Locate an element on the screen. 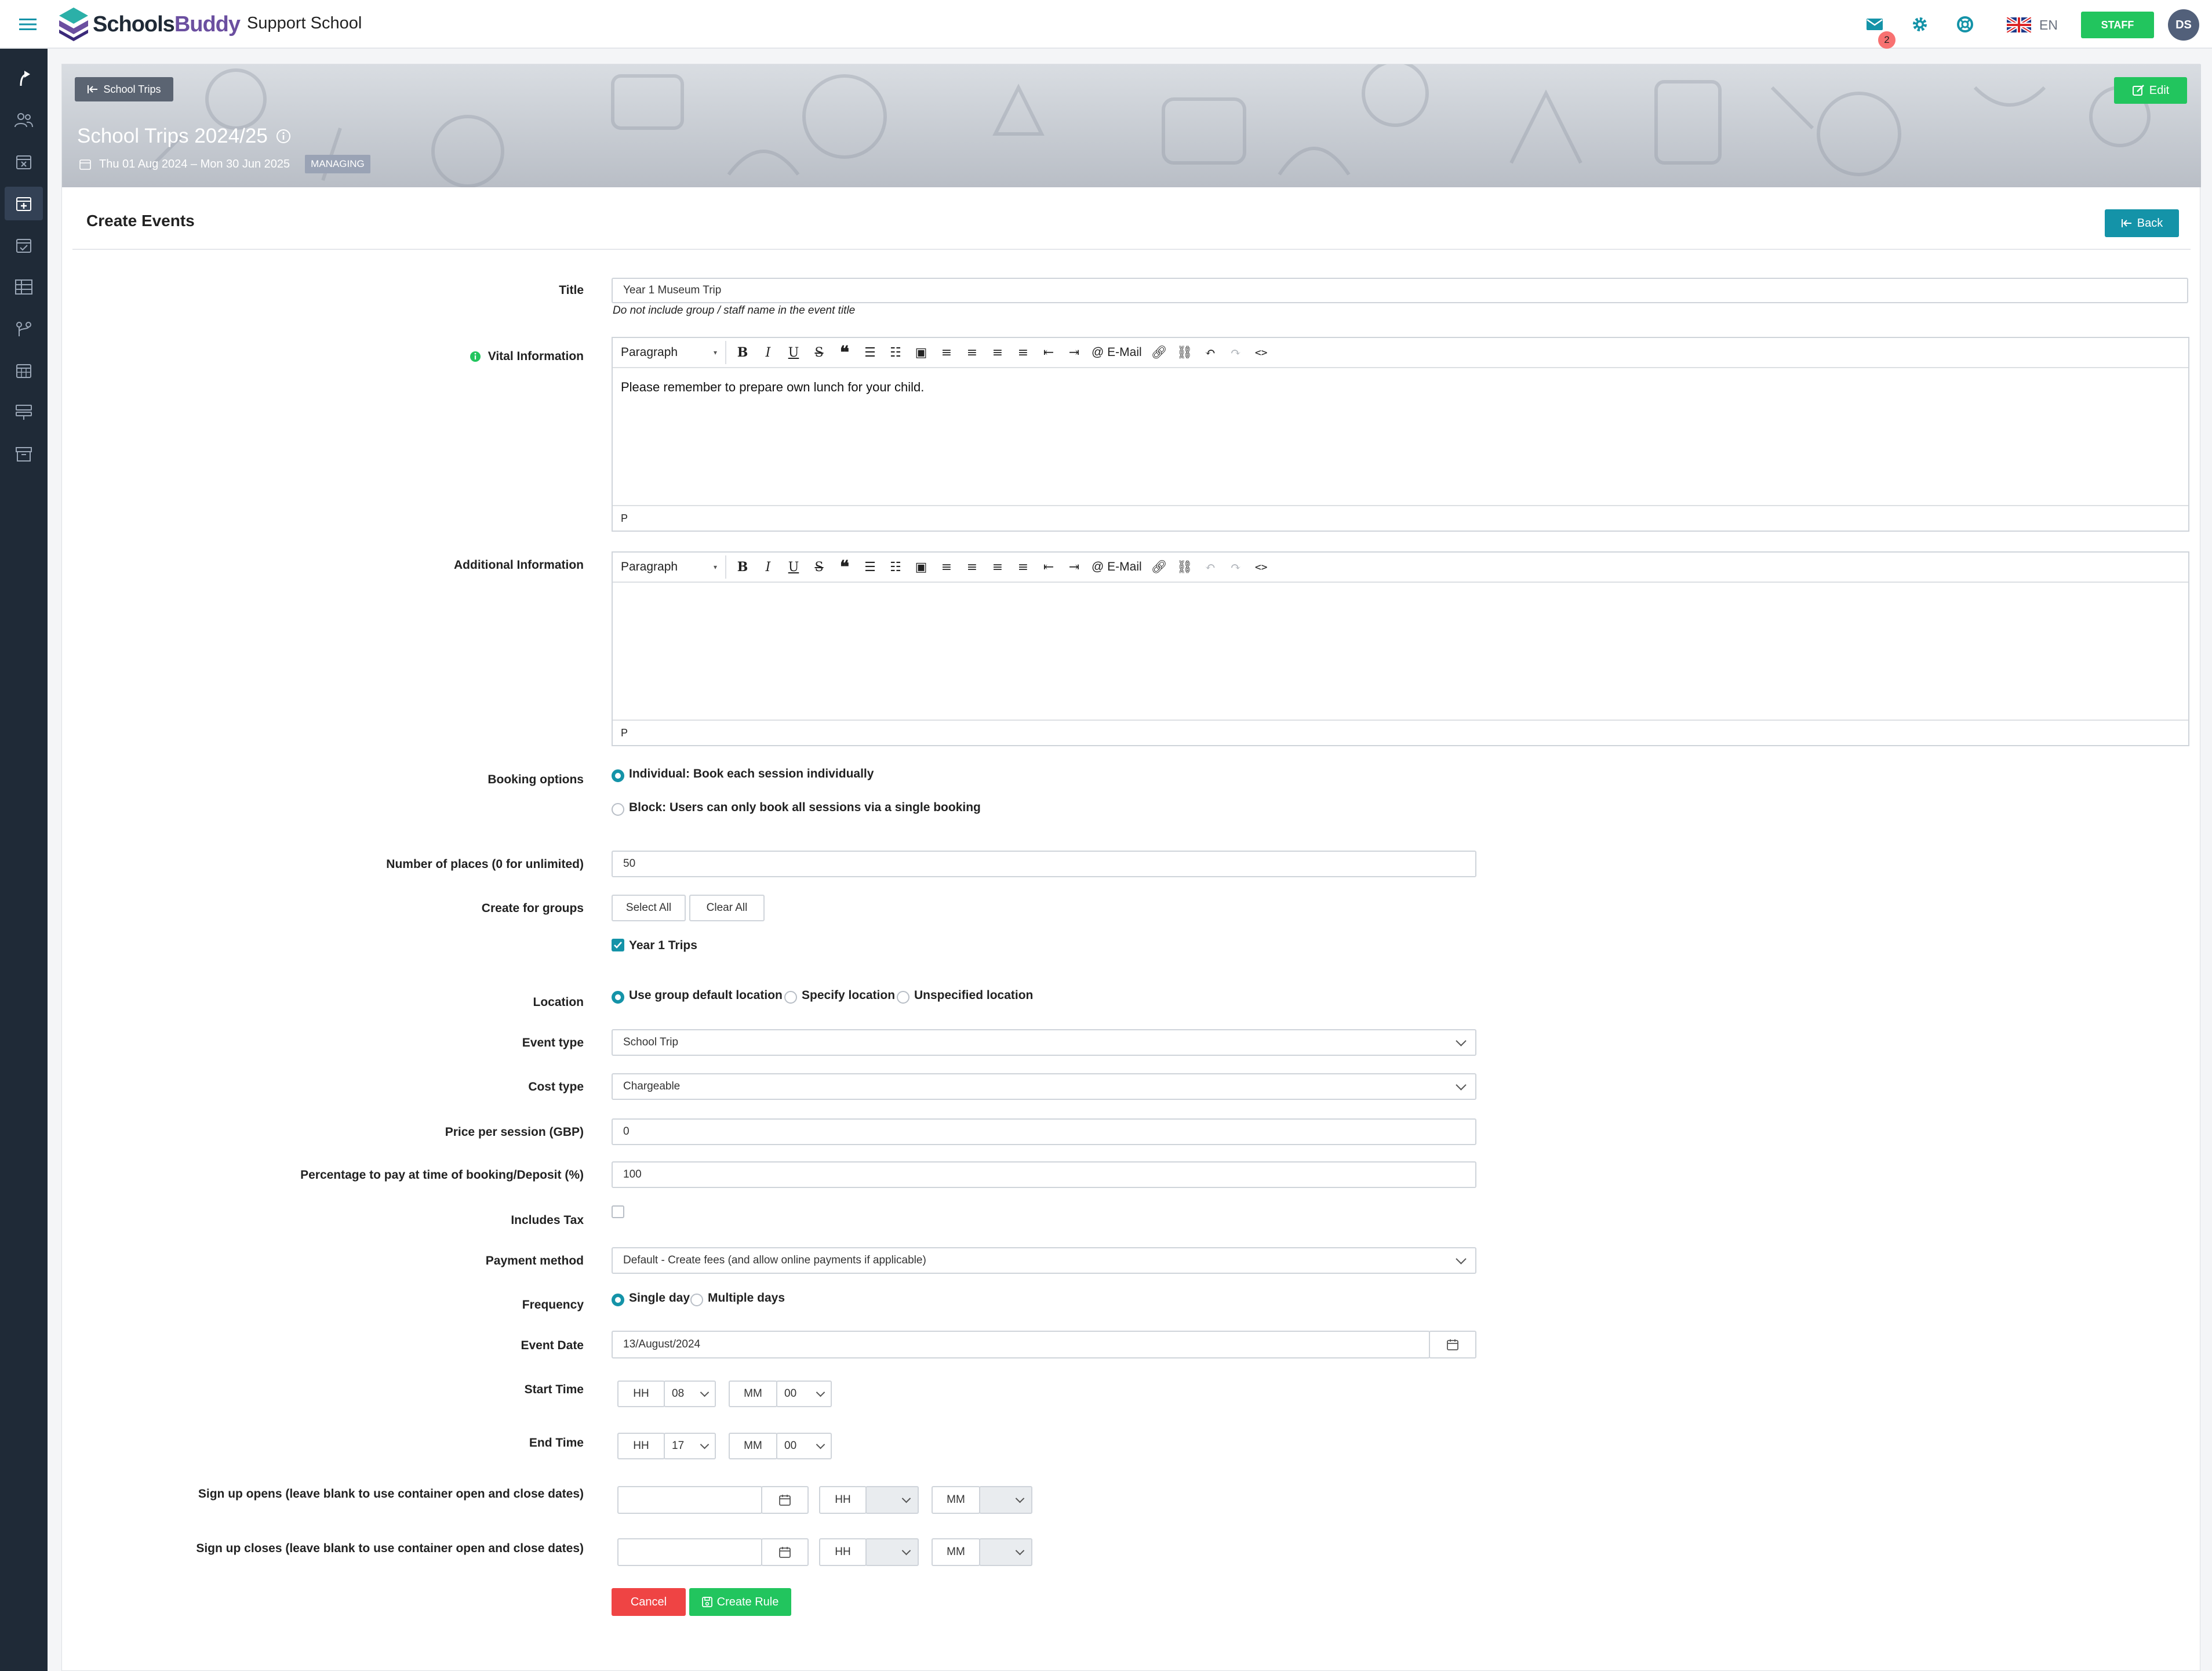 This screenshot has width=2212, height=1671. user-avatar: DS is located at coordinates (2183, 25).